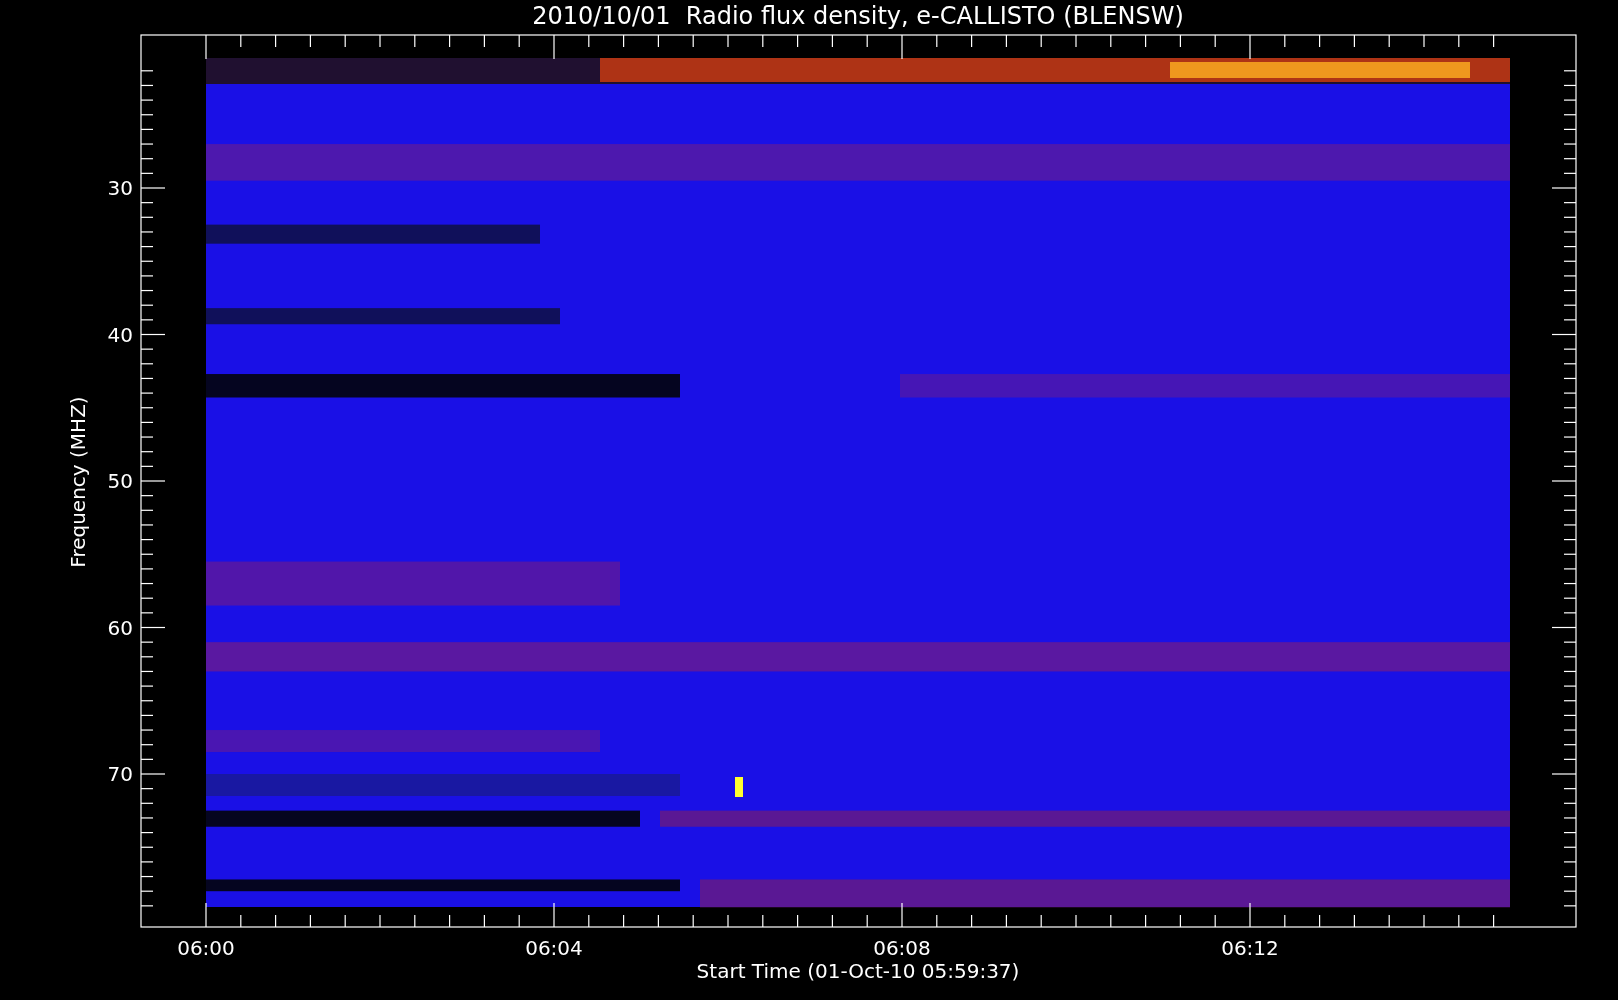  I want to click on y-tick-label: 30, so click(120, 188).